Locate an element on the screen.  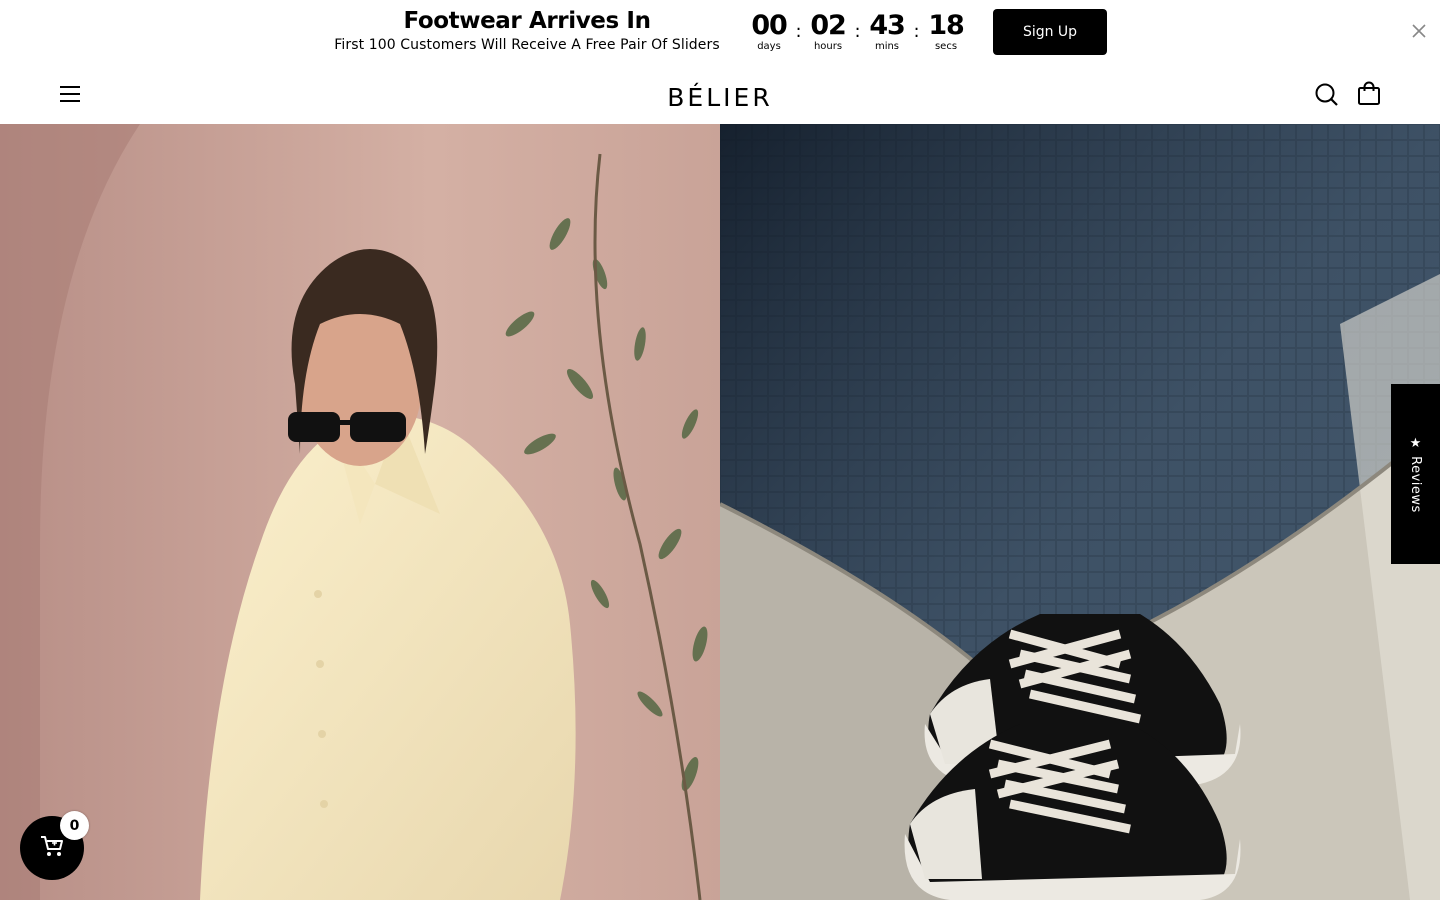
countdown-secs: 18 secs is located at coordinates (946, 31).